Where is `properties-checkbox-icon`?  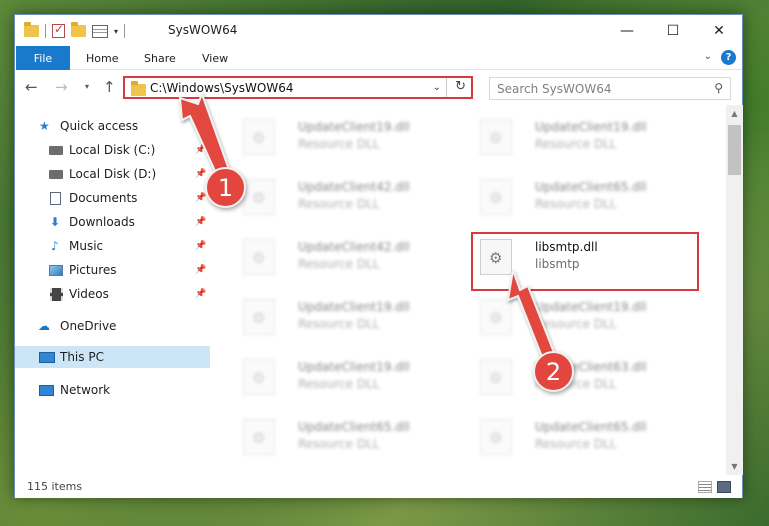
properties-checkbox-icon is located at coordinates (58, 30).